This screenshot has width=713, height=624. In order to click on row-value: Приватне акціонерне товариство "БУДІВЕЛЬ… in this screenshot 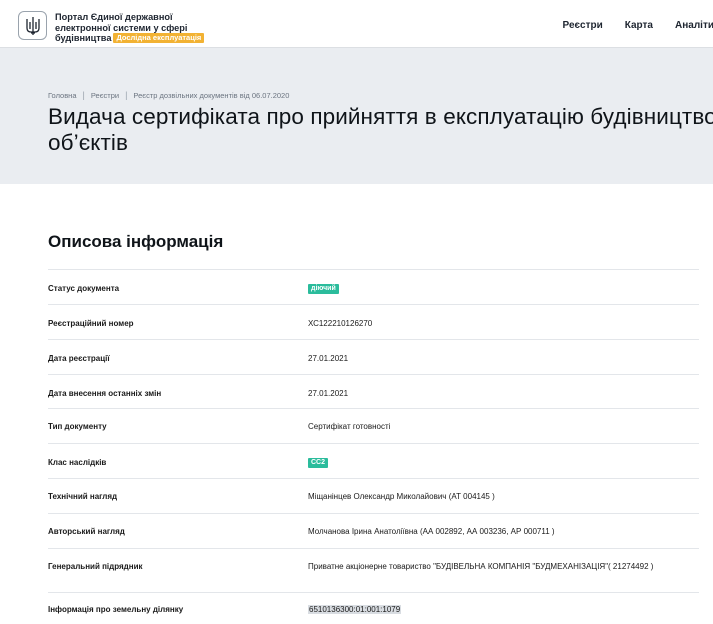, I will do `click(481, 566)`.